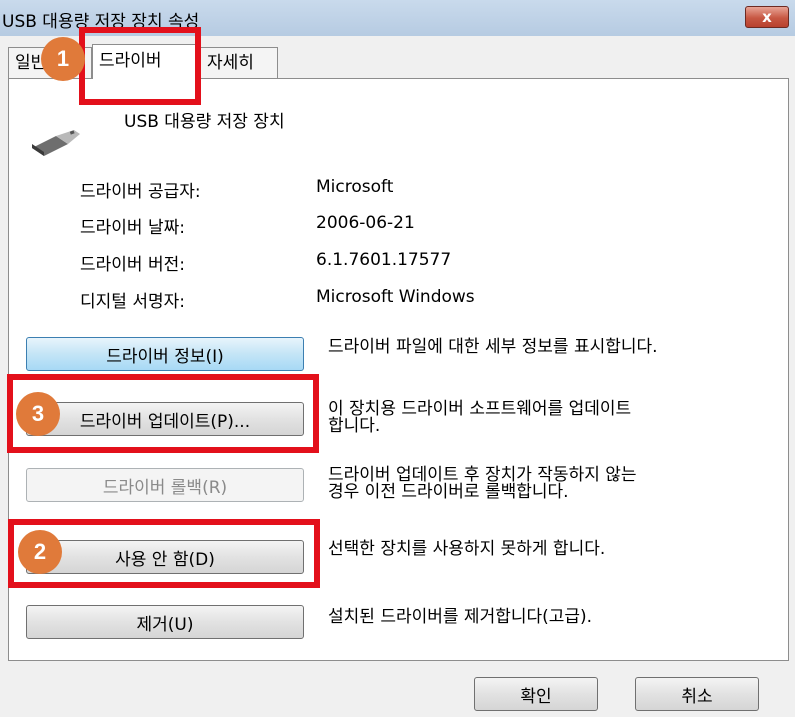 The width and height of the screenshot is (795, 717). Describe the element at coordinates (397, 18) in the screenshot. I see `title-bar: USB 대용량 저장 장치 속성 x` at that location.